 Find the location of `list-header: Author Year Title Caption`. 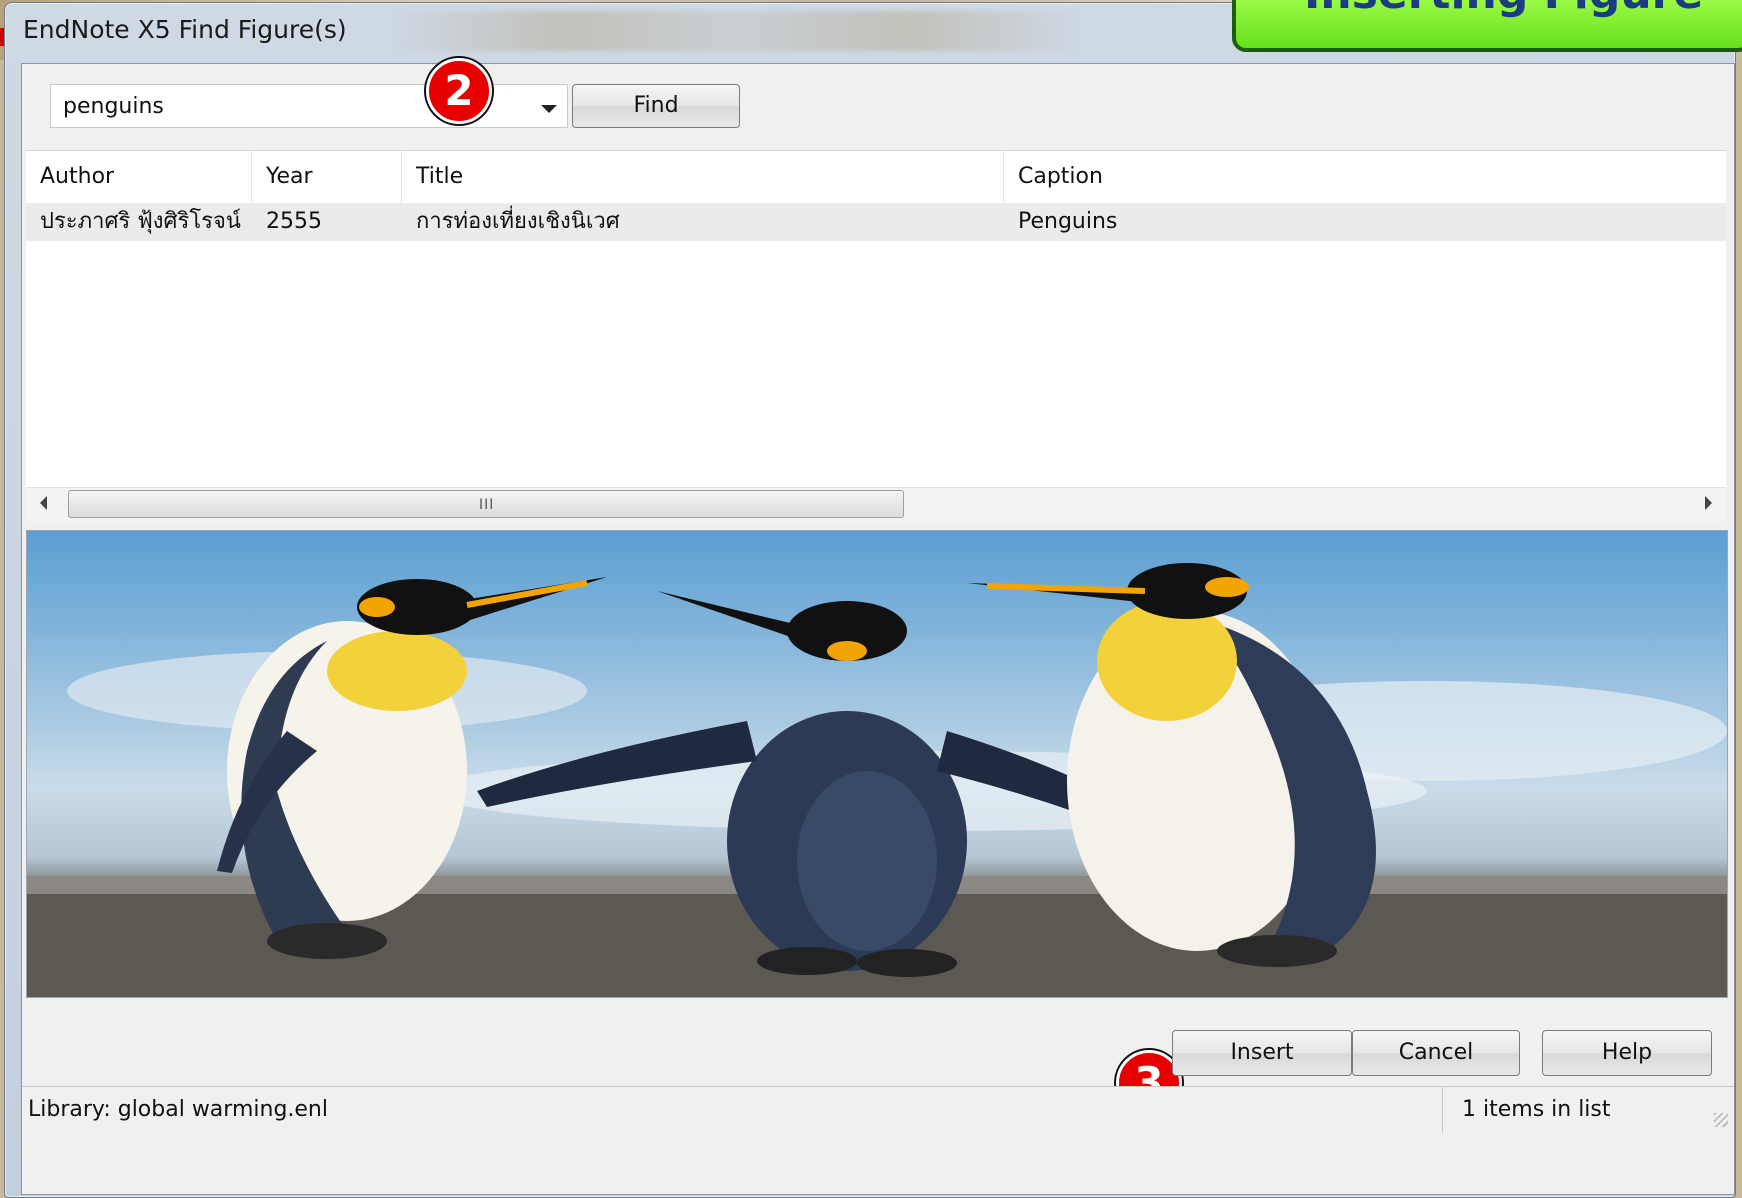

list-header: Author Year Title Caption is located at coordinates (876, 177).